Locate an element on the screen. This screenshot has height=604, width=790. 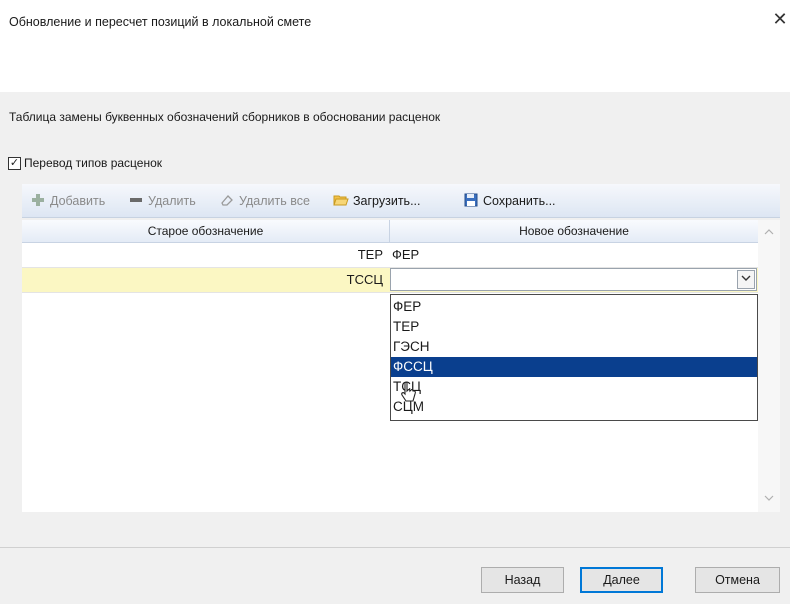
eraser-icon is located at coordinates (227, 201).